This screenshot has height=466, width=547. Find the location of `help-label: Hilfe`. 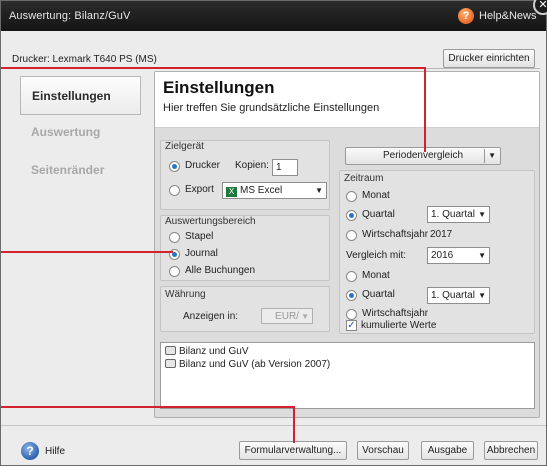

help-label: Hilfe is located at coordinates (55, 451).